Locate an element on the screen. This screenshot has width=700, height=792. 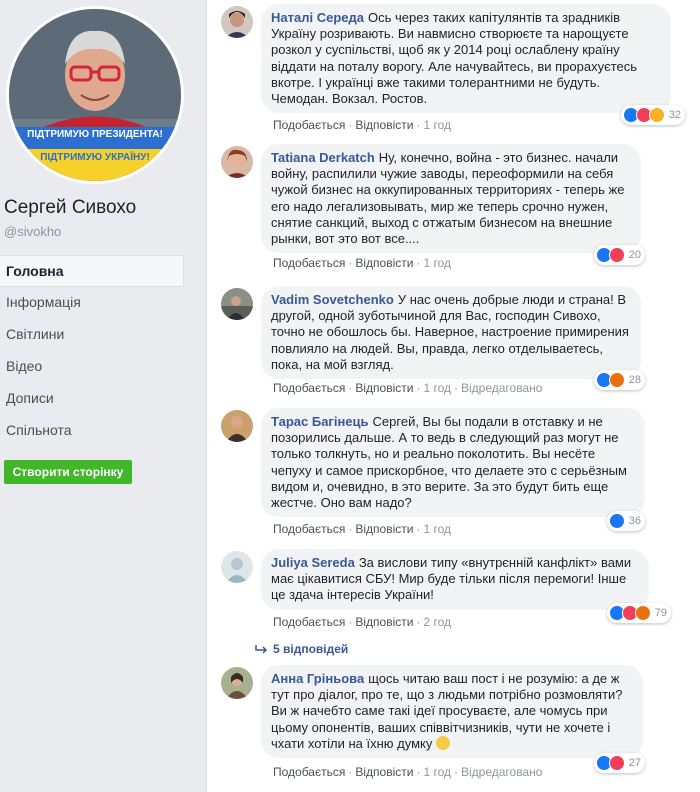
profile-name: Сергей Сивохо is located at coordinates (70, 208).